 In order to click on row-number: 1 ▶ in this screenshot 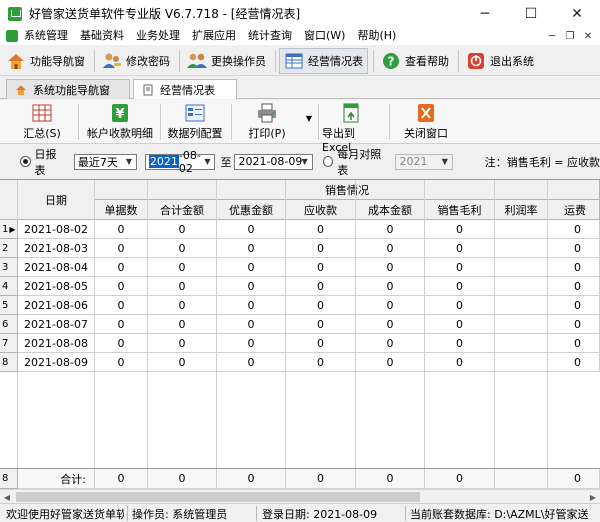, I will do `click(9, 229)`.